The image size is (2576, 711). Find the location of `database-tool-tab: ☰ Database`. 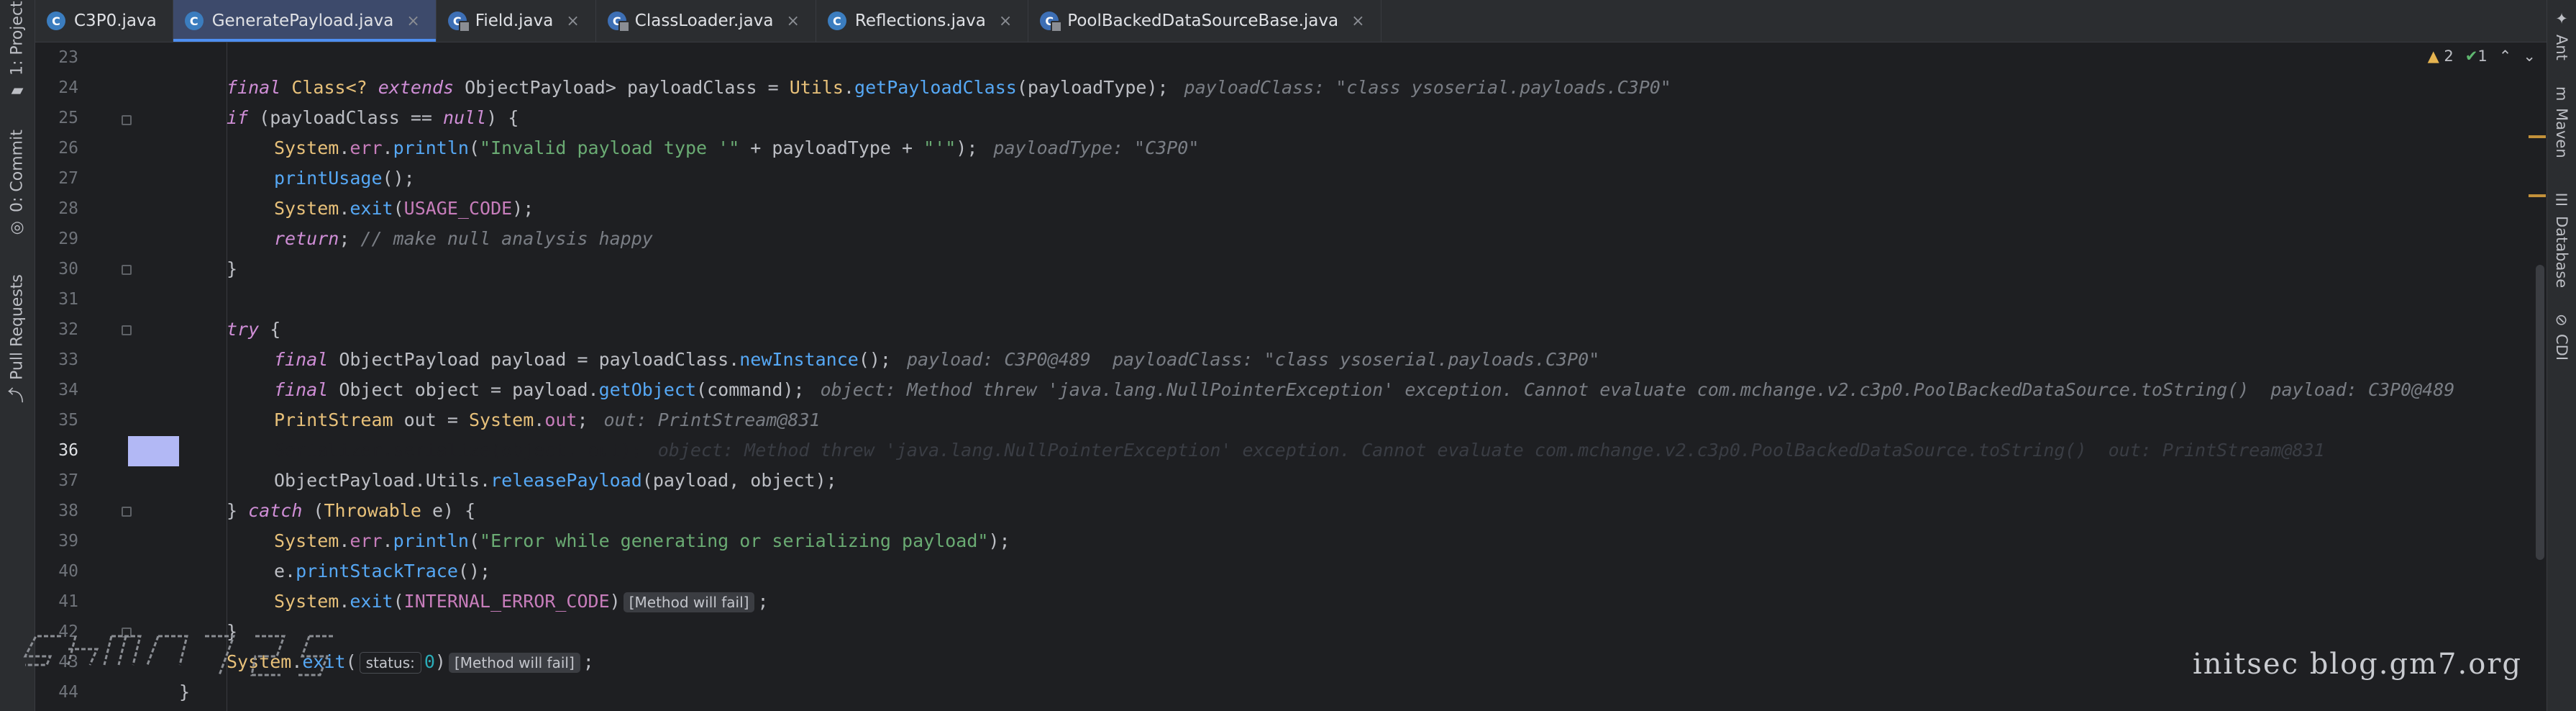

database-tool-tab: ☰ Database is located at coordinates (2561, 241).